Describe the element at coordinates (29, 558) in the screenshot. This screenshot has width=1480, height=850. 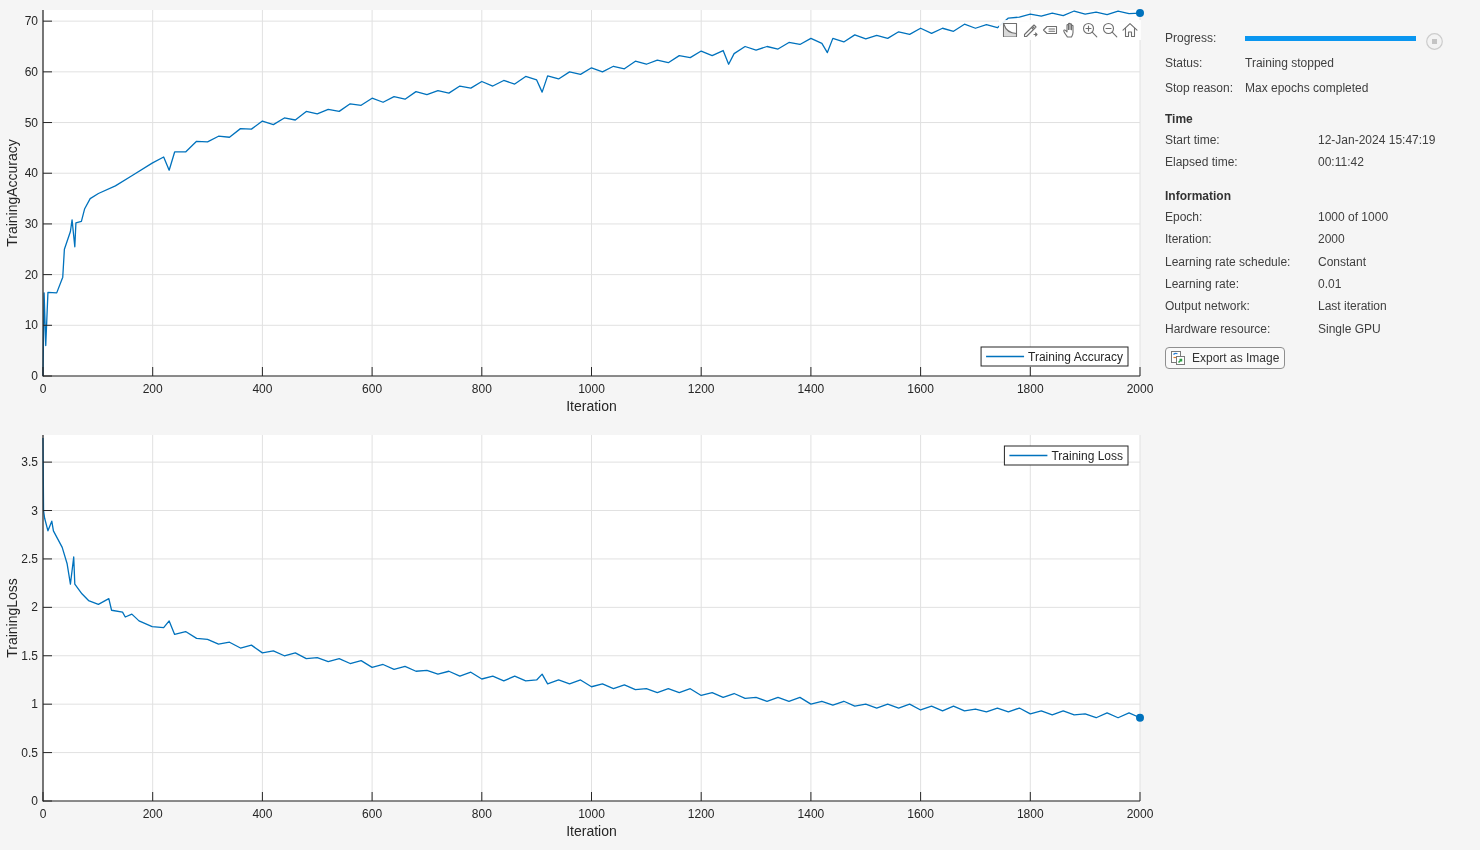
I see `tick-label: 2.5` at that location.